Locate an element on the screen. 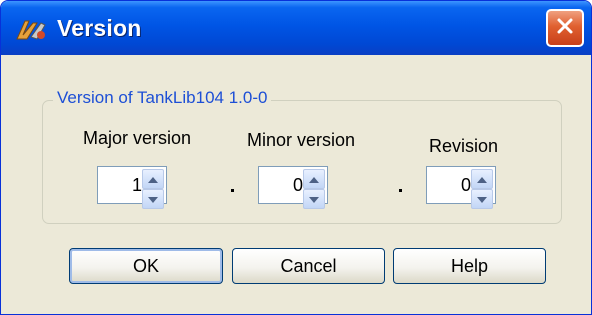 The height and width of the screenshot is (315, 592). close-icon is located at coordinates (565, 28).